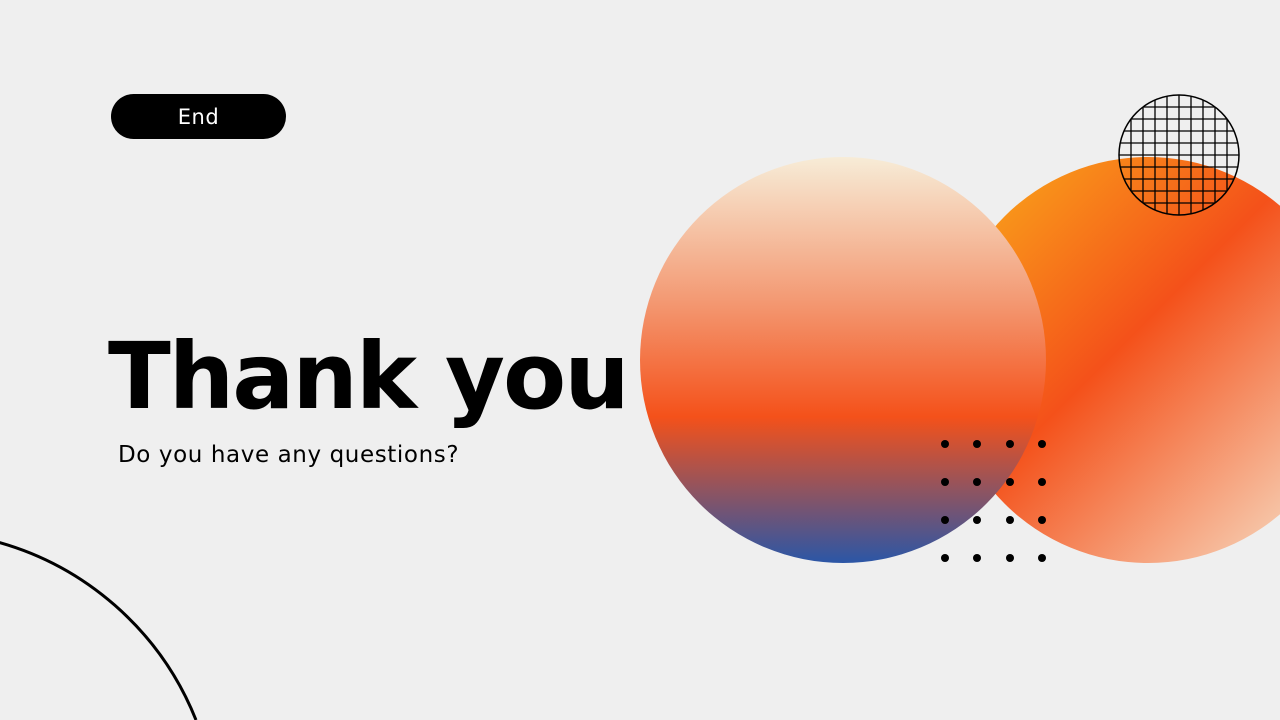 The image size is (1280, 720). I want to click on slide-title: Thank you, so click(369, 376).